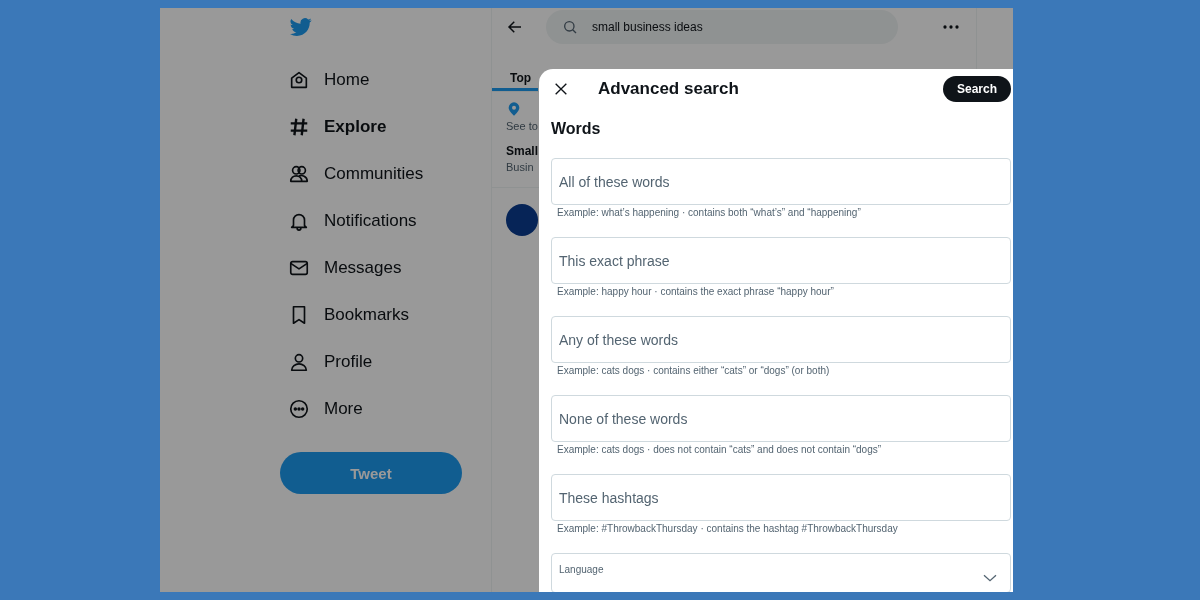  What do you see at coordinates (709, 213) in the screenshot?
I see `field-hint: Example: what’s happening · contains both “what’s” and “happening”` at bounding box center [709, 213].